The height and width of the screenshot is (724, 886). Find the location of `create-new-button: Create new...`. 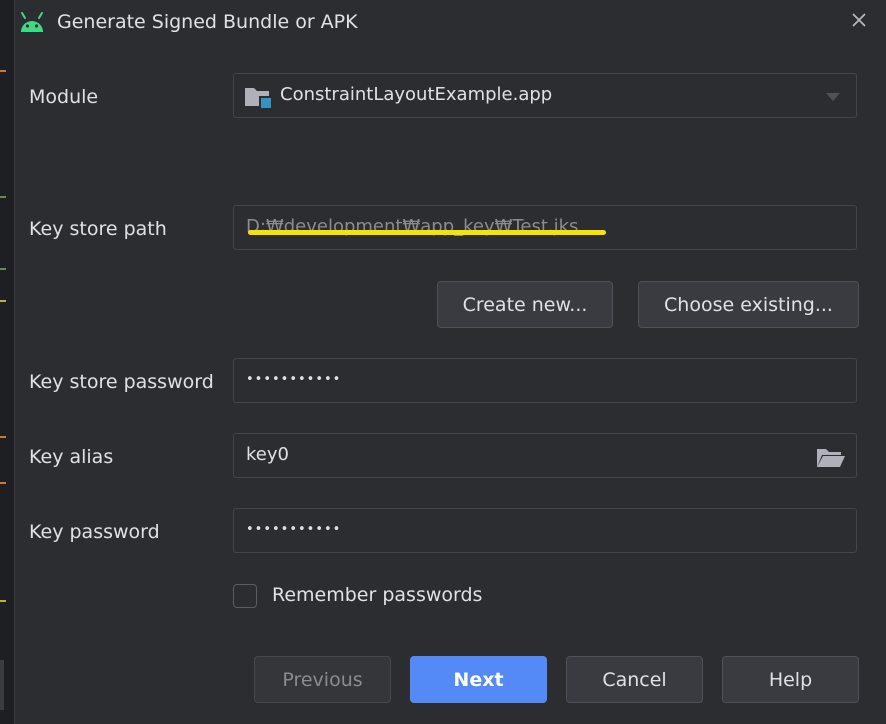

create-new-button: Create new... is located at coordinates (525, 304).